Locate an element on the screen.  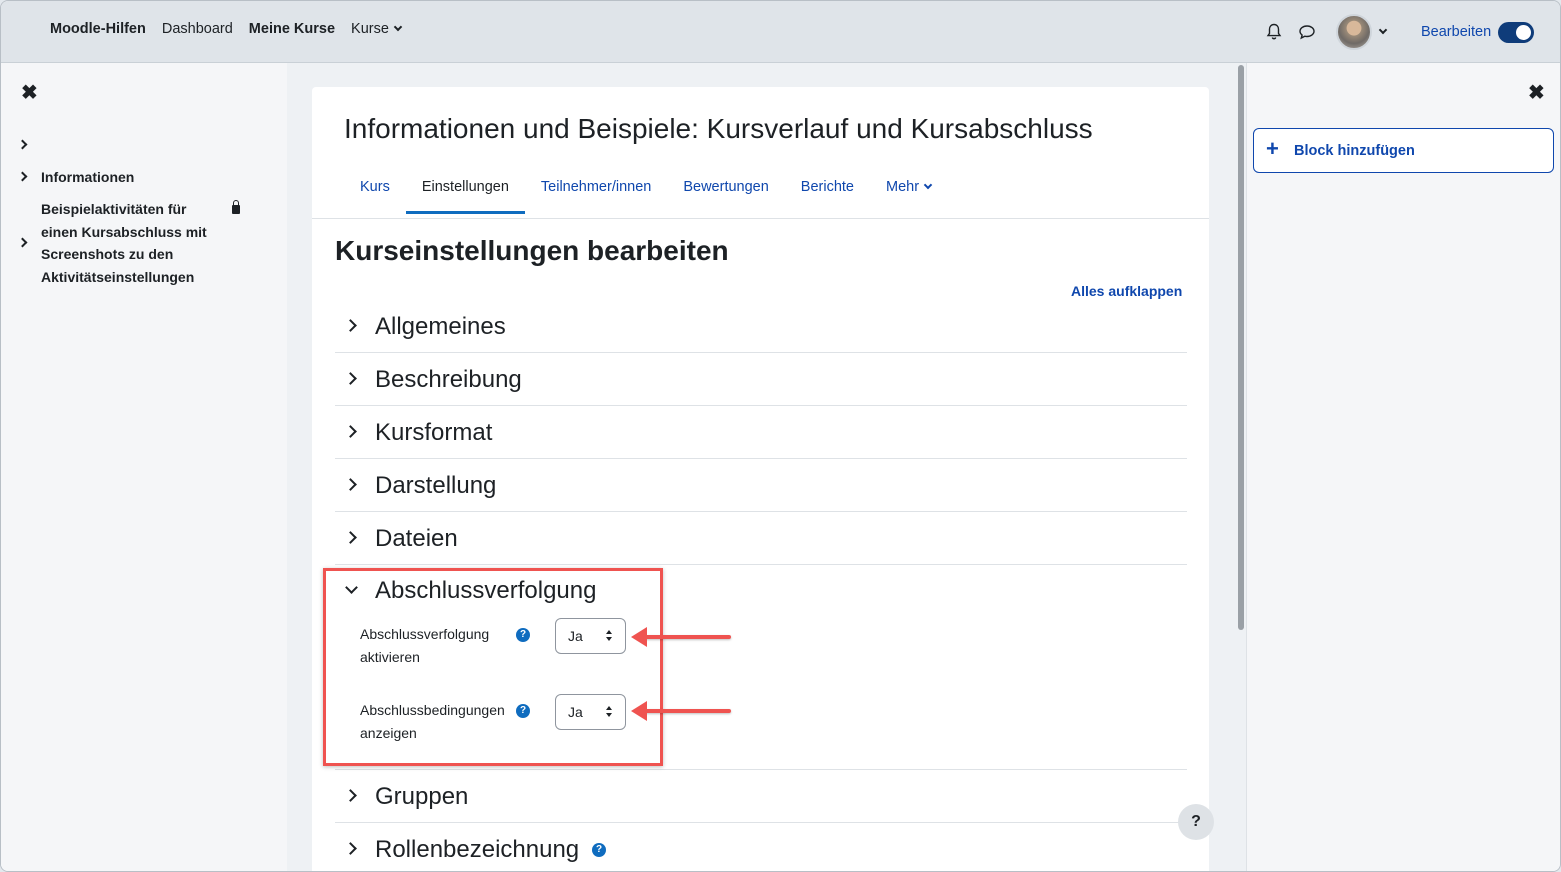
add-block-button: + Block hinzufügen is located at coordinates (1403, 150).